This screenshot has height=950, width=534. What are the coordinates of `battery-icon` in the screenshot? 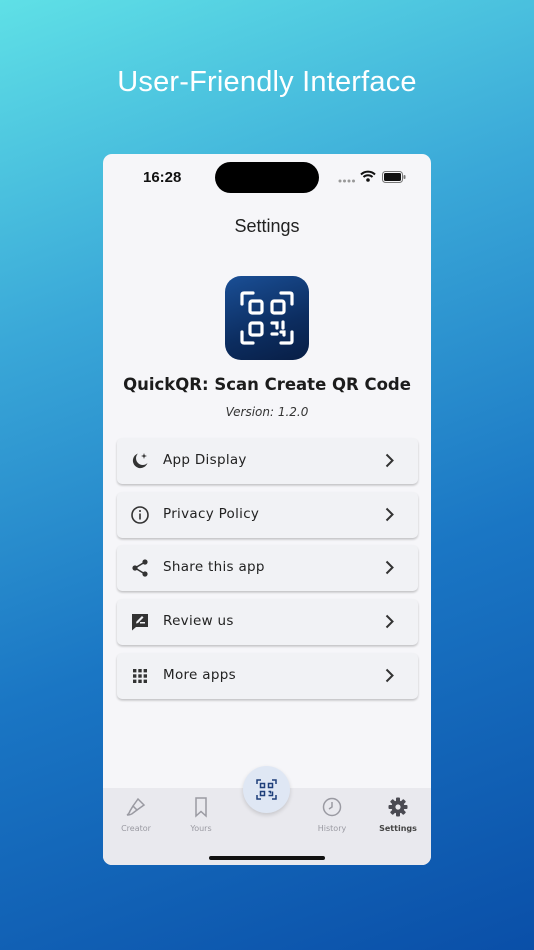 It's located at (394, 177).